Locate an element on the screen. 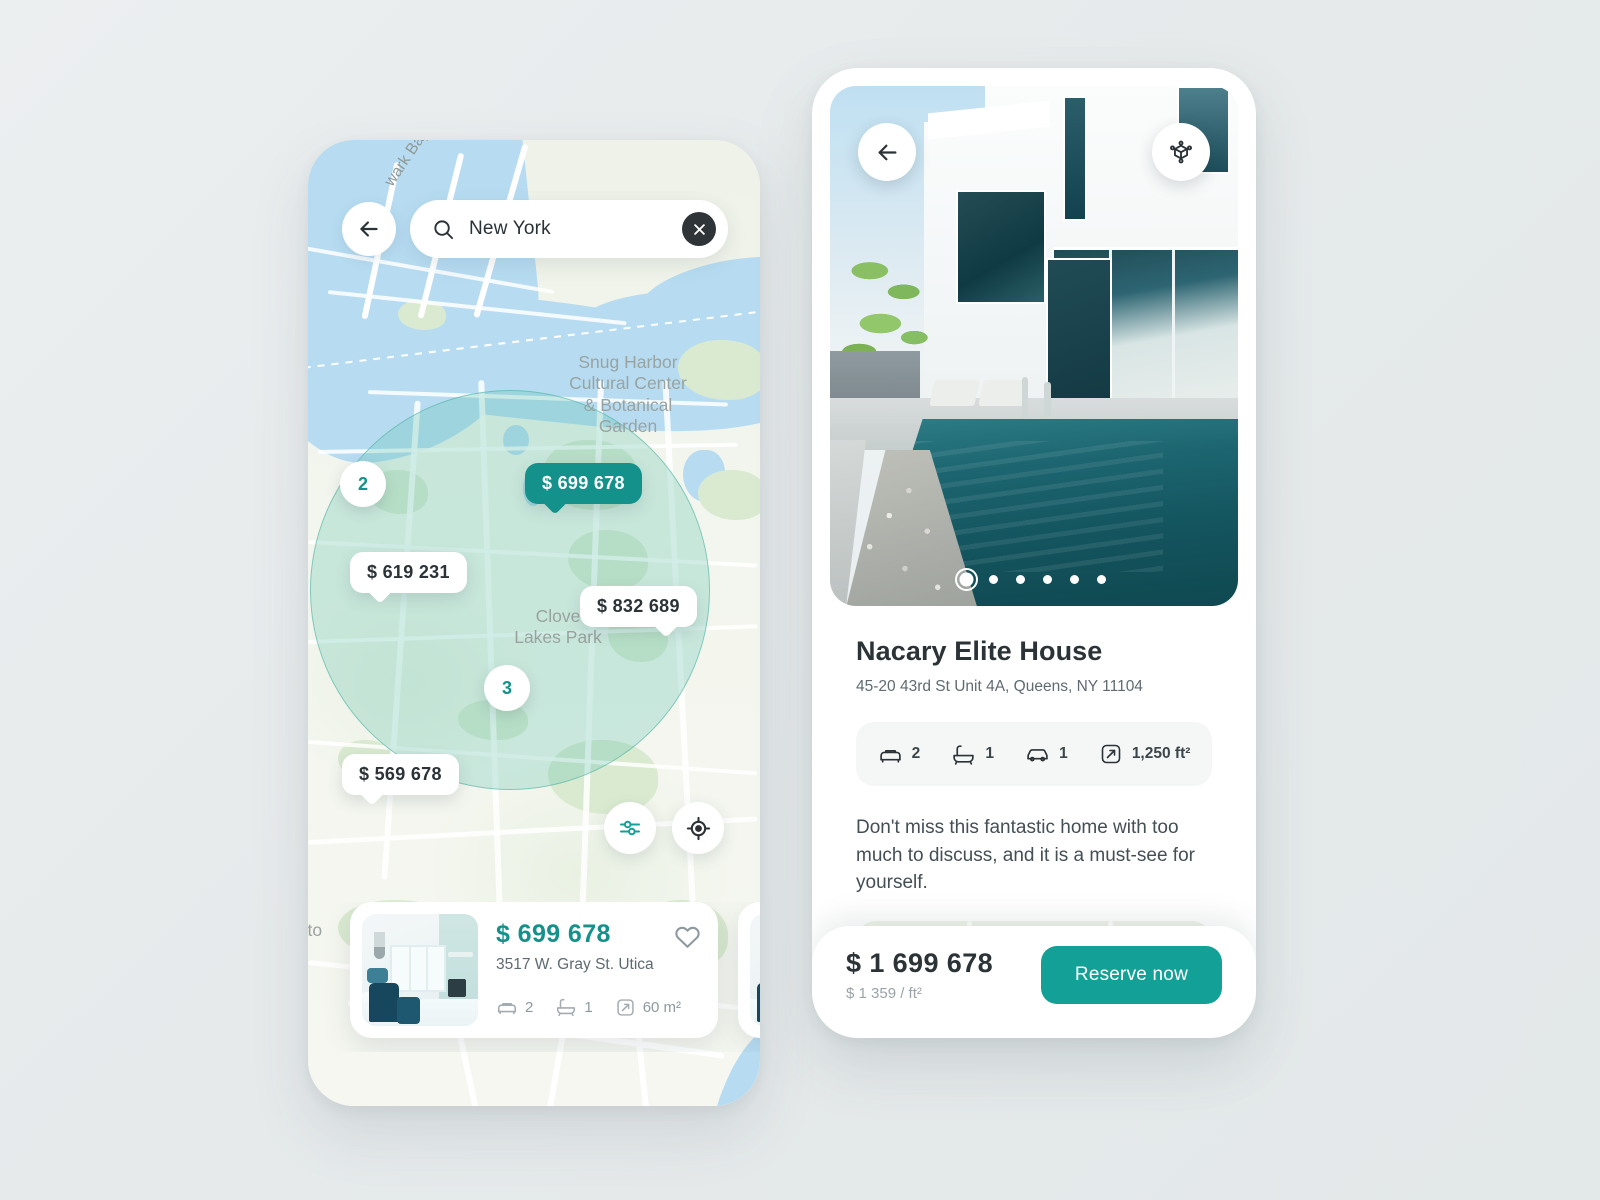 The height and width of the screenshot is (1200, 1600). map-back-button is located at coordinates (369, 229).